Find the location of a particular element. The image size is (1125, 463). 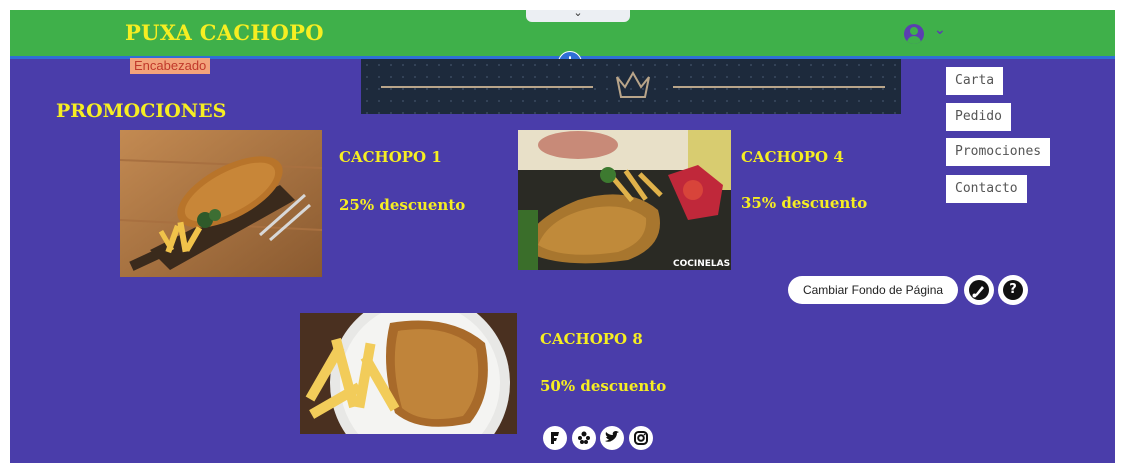

chevron-down-icon: ⌄ is located at coordinates (578, 14).